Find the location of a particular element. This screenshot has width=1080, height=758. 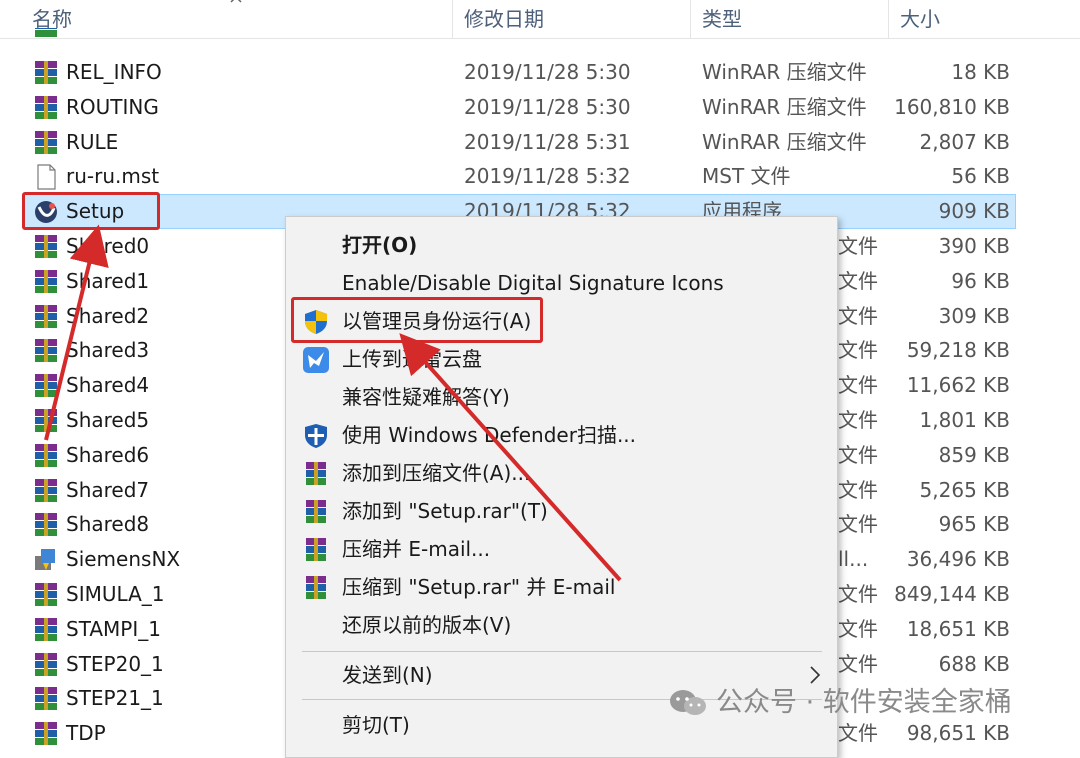

defender-shield-icon is located at coordinates (316, 436).